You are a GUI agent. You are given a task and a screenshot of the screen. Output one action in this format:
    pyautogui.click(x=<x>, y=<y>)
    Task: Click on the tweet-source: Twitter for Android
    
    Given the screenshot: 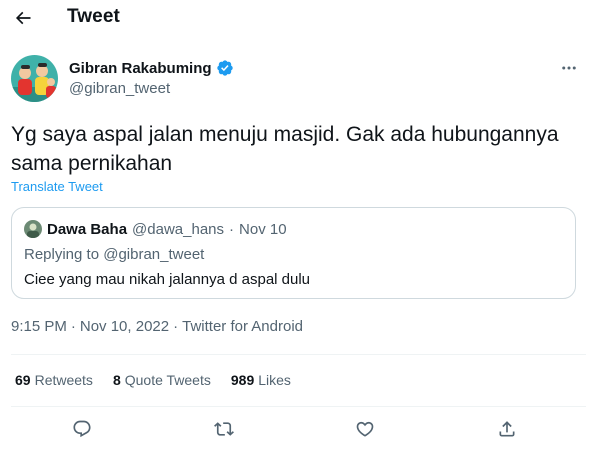 What is the action you would take?
    pyautogui.click(x=242, y=326)
    